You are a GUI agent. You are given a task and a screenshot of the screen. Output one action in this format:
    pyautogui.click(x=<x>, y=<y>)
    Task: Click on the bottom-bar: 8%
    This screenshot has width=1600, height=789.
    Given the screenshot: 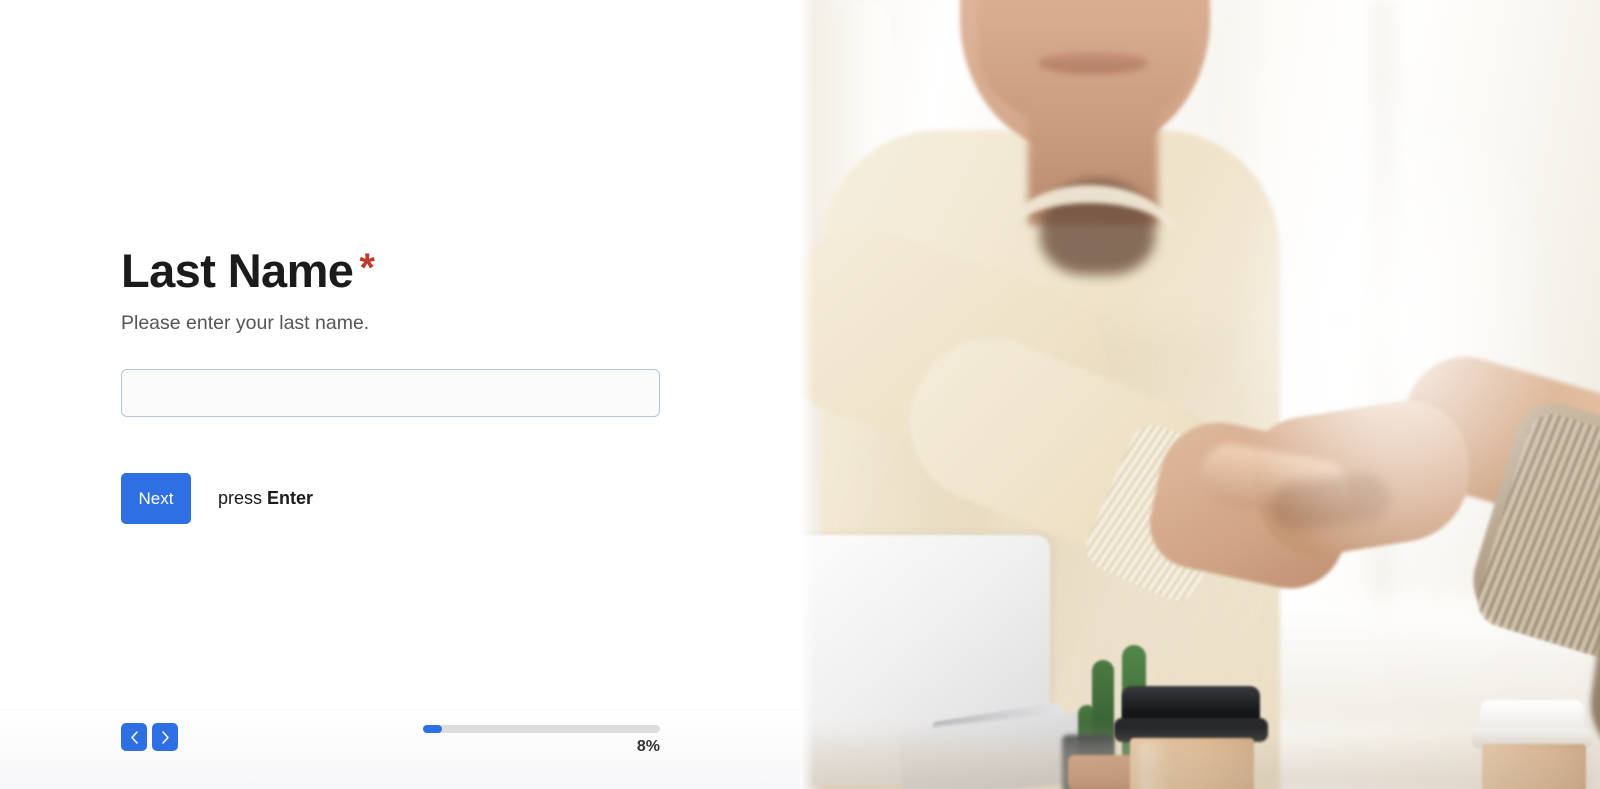 What is the action you would take?
    pyautogui.click(x=400, y=750)
    